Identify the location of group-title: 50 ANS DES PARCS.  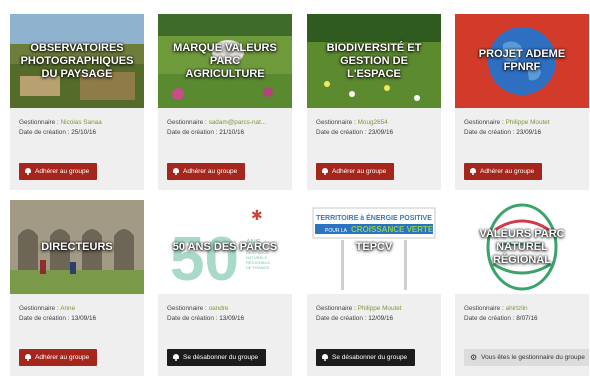
(225, 246).